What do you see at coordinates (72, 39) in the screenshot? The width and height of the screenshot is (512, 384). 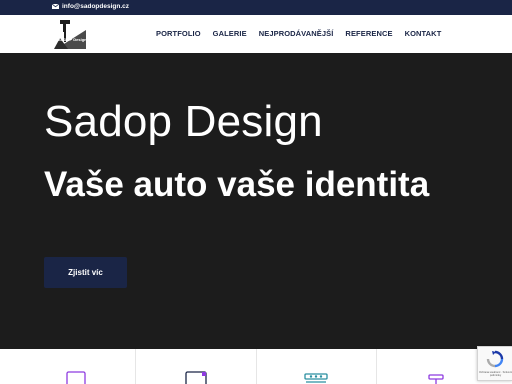 I see `logo-text: SADOP Design` at bounding box center [72, 39].